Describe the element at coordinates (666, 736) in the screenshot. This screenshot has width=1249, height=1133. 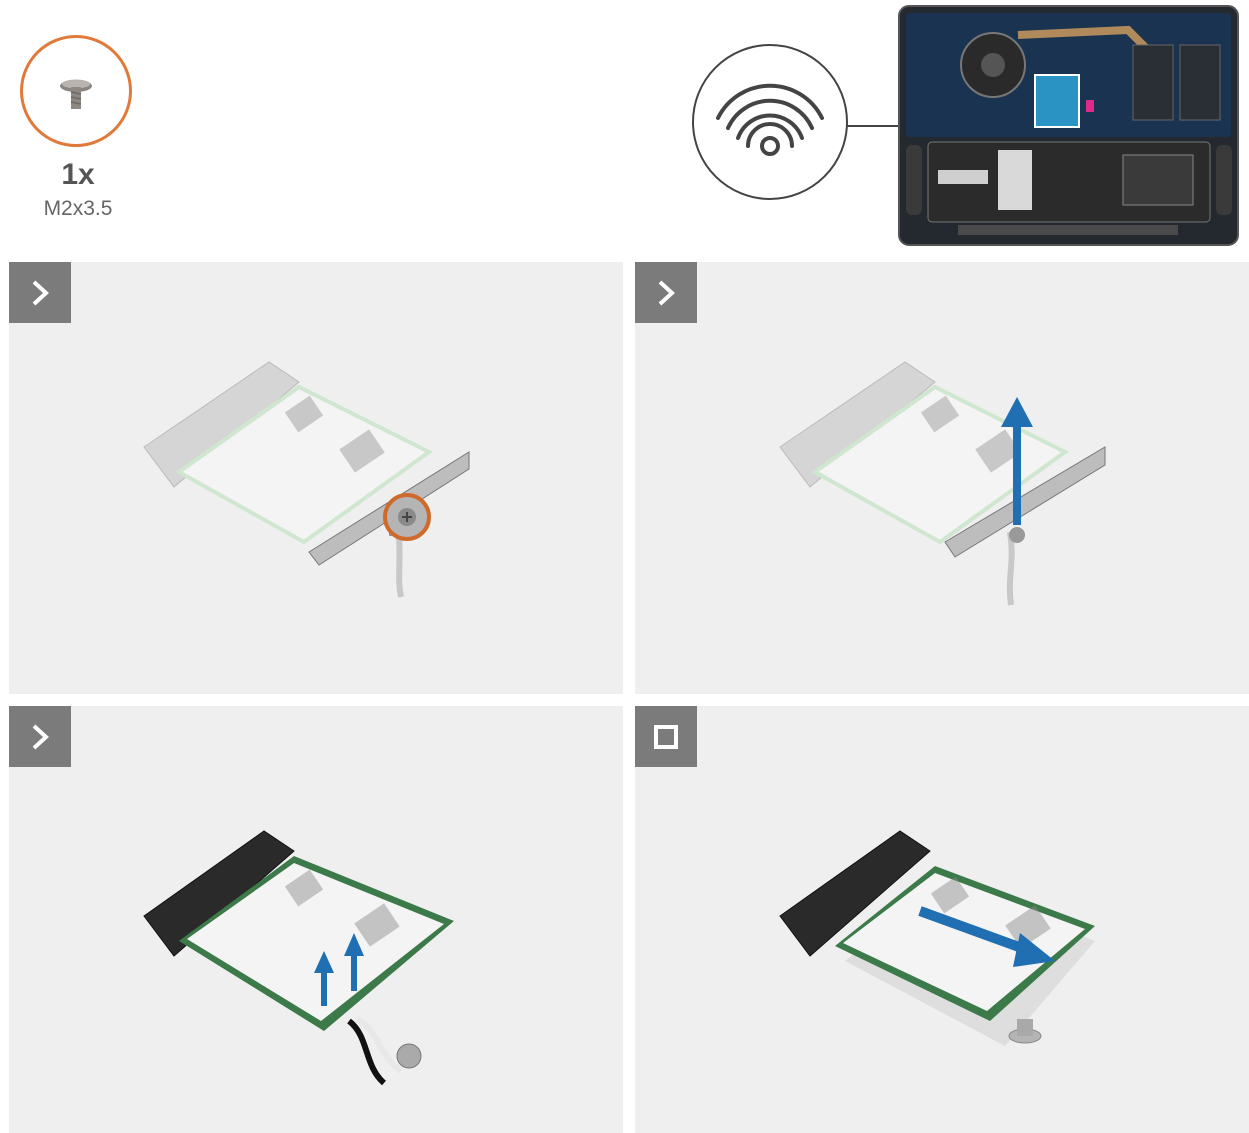
I see `square-stop-icon` at that location.